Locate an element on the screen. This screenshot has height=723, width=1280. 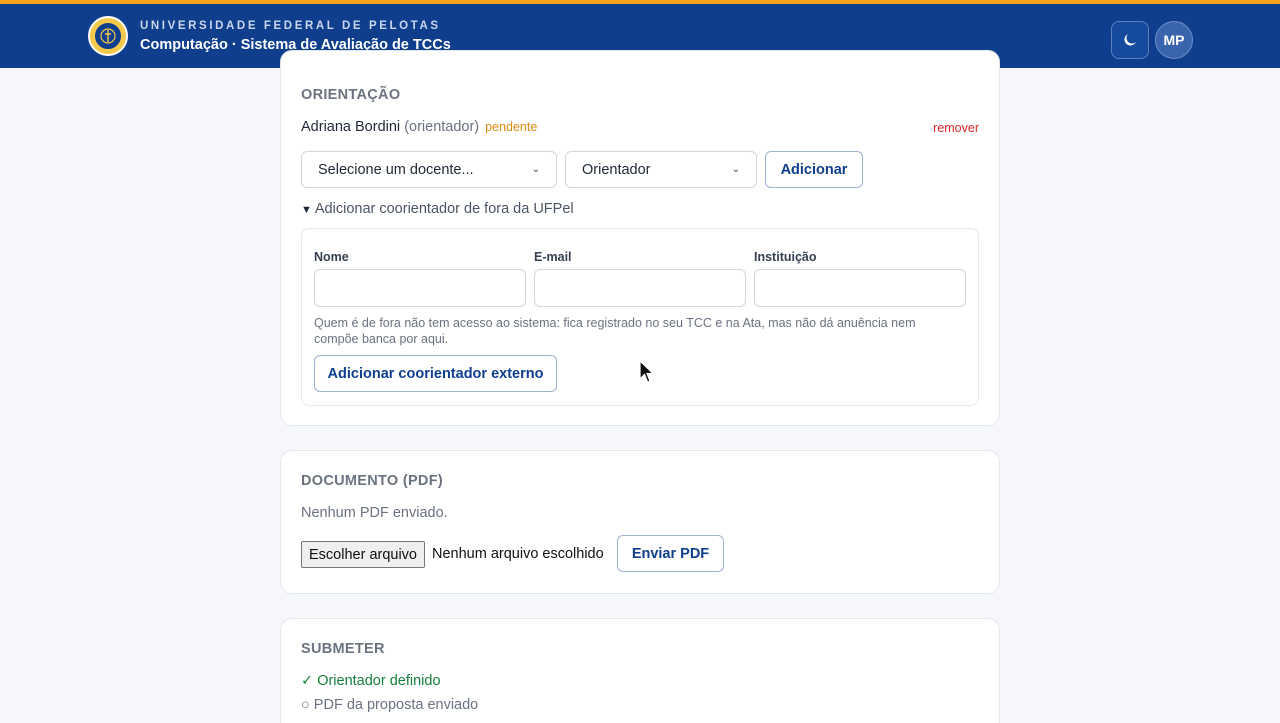
university-seal-icon is located at coordinates (108, 36).